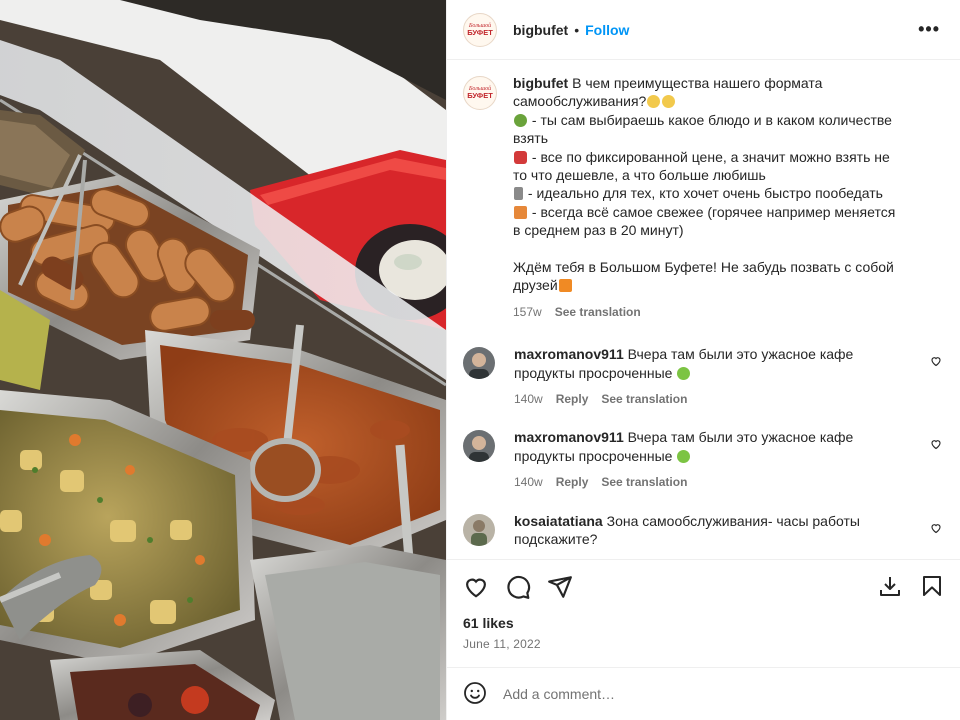  What do you see at coordinates (502, 644) in the screenshot?
I see `post-date: June 11, 2022` at bounding box center [502, 644].